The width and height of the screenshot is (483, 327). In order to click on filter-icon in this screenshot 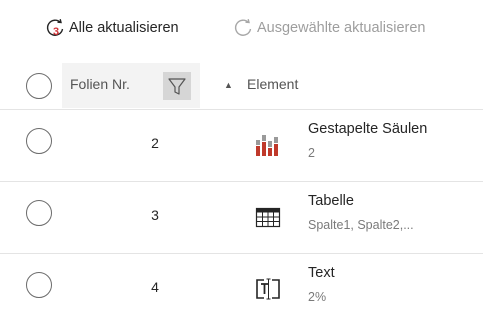, I will do `click(177, 86)`.